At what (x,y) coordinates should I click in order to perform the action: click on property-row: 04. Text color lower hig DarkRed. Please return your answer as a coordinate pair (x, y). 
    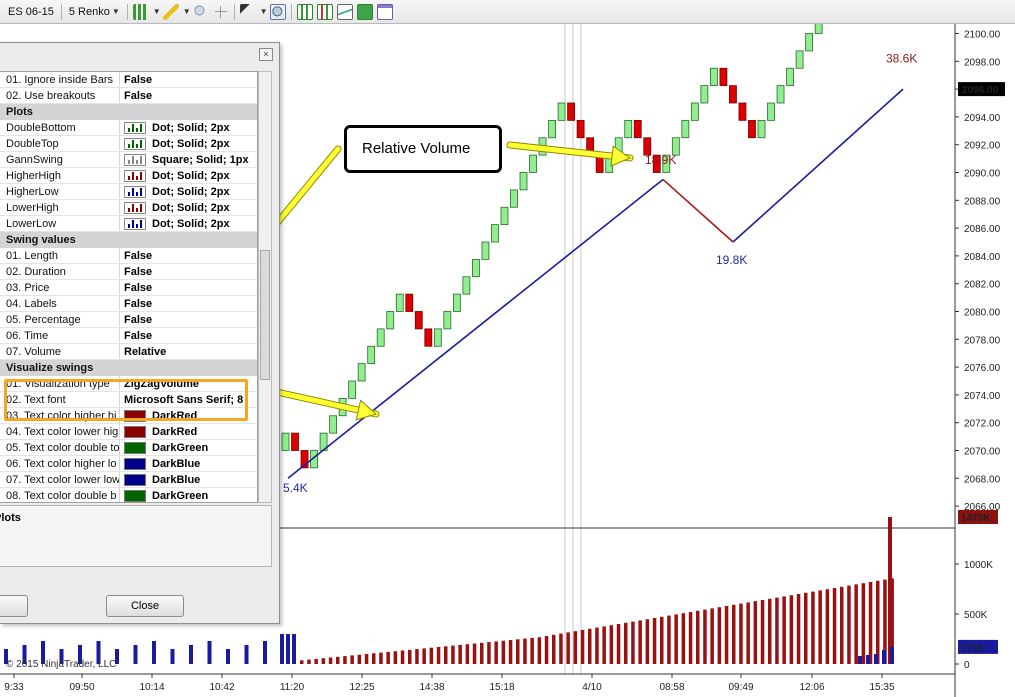
    Looking at the image, I should click on (128, 432).